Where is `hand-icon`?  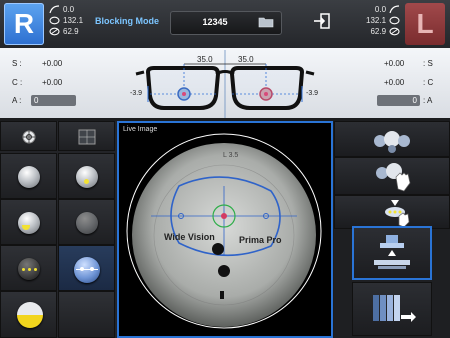
hand-icon is located at coordinates (393, 177).